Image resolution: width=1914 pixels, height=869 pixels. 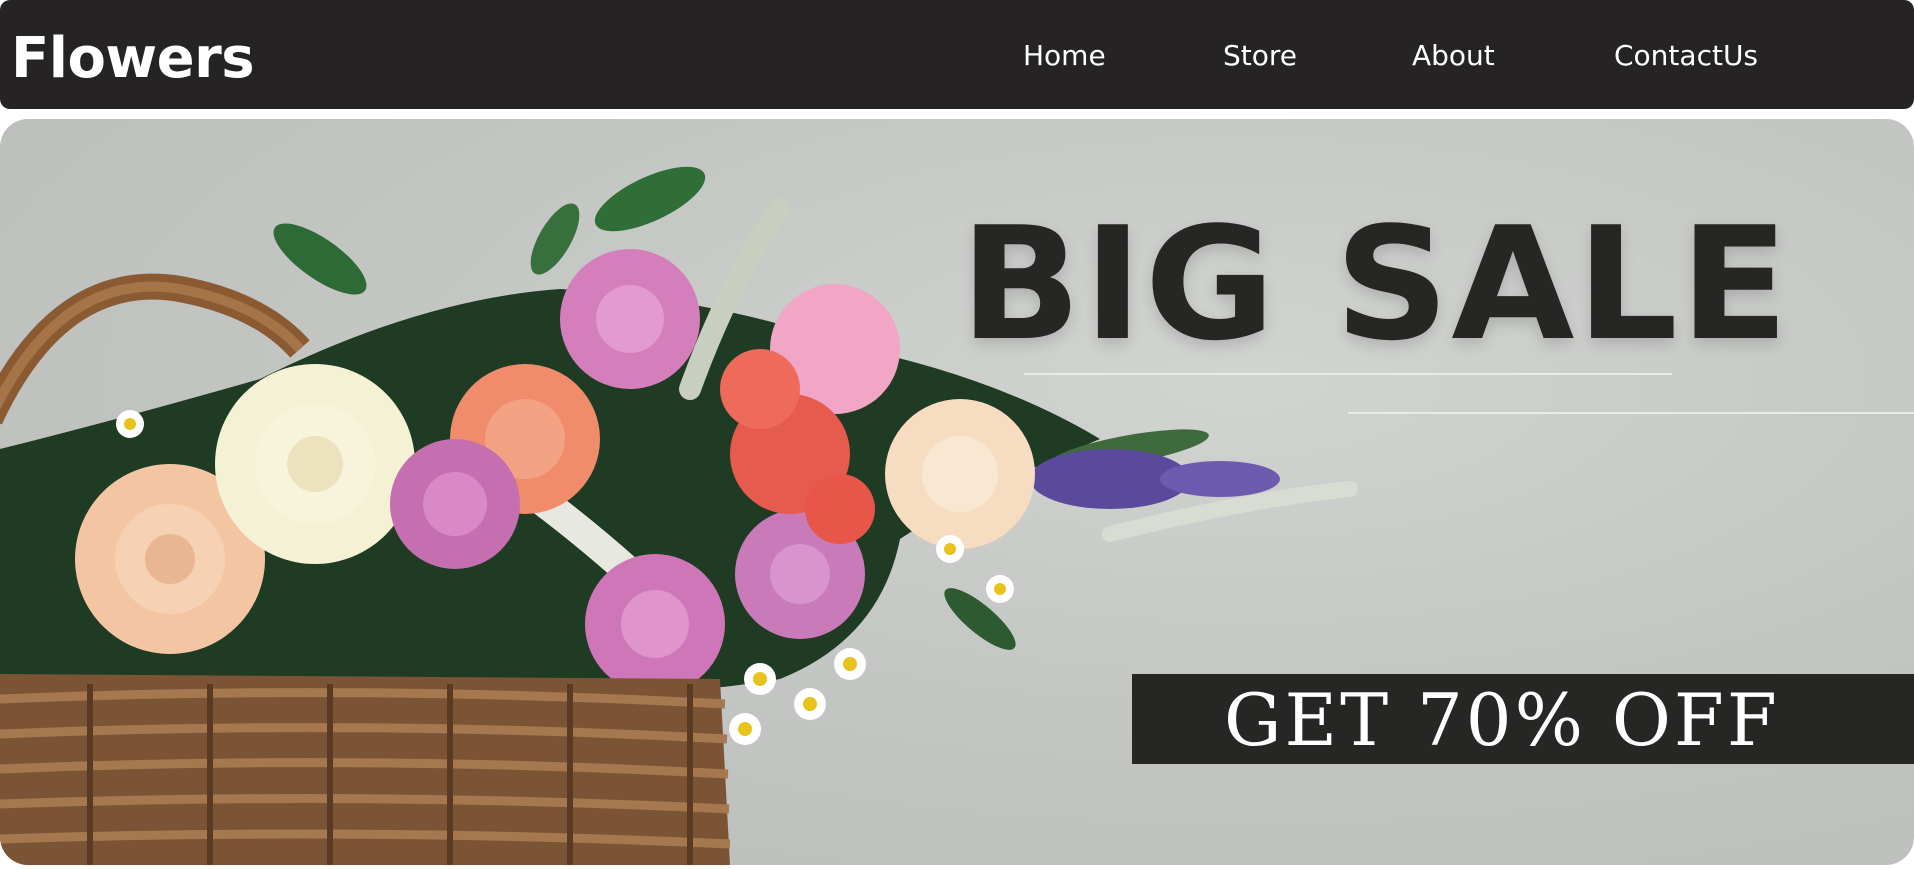 I want to click on offer-text: GET 70% OFF, so click(x=1502, y=720).